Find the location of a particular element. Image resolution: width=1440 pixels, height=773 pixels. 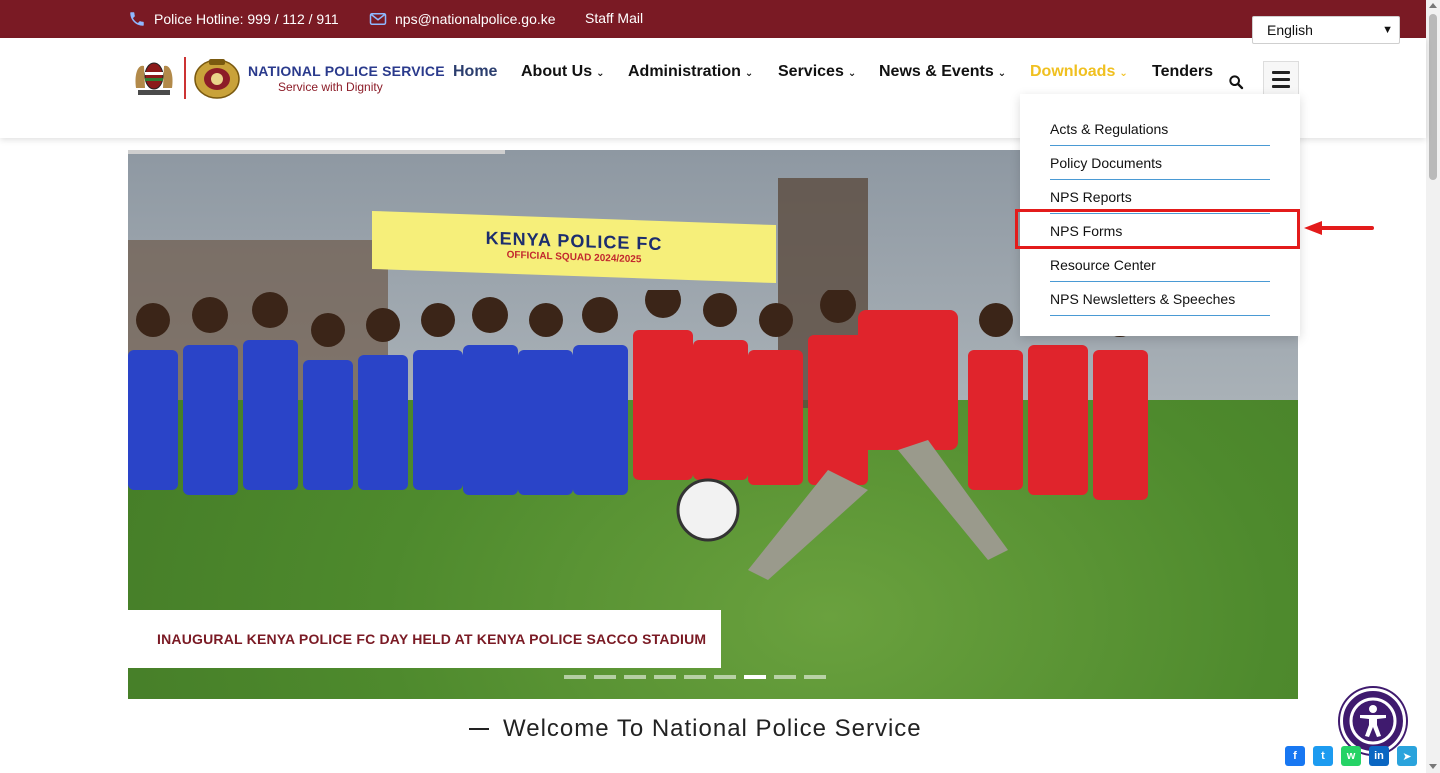

dropdown-item-label: Resource Center is located at coordinates (1103, 264).